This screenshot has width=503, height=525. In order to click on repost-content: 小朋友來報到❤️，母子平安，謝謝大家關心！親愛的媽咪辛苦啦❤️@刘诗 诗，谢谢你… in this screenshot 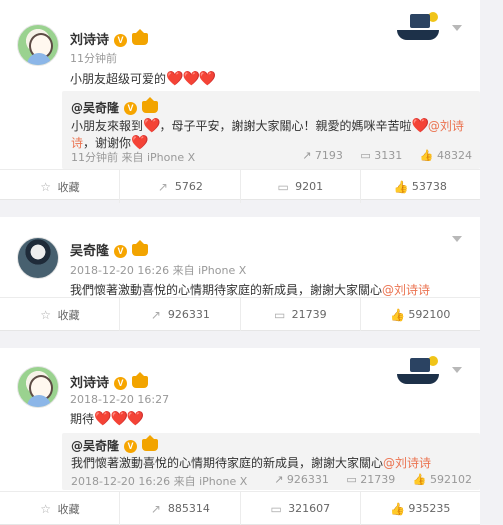, I will do `click(267, 134)`.